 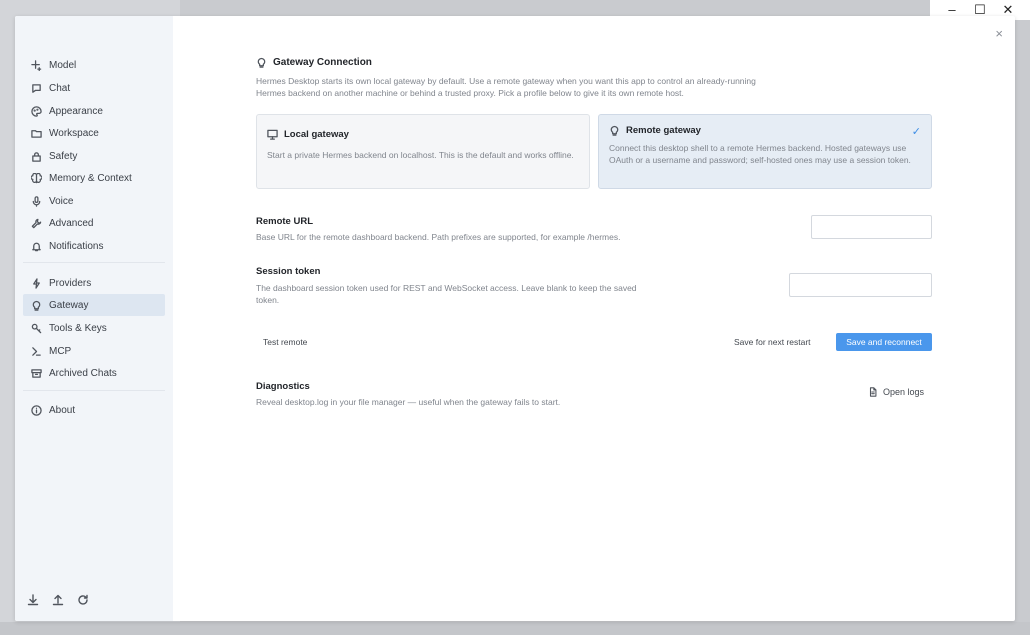 What do you see at coordinates (285, 221) in the screenshot?
I see `remote-url-label: Remote URL` at bounding box center [285, 221].